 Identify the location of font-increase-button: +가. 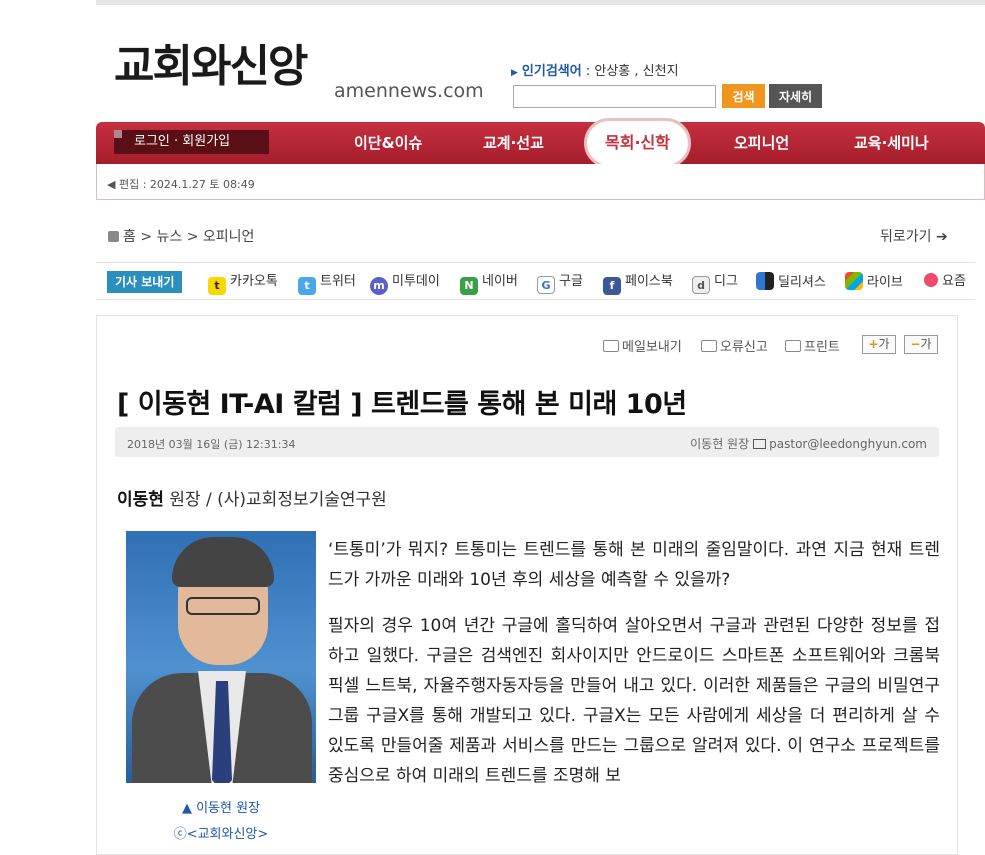
(879, 344).